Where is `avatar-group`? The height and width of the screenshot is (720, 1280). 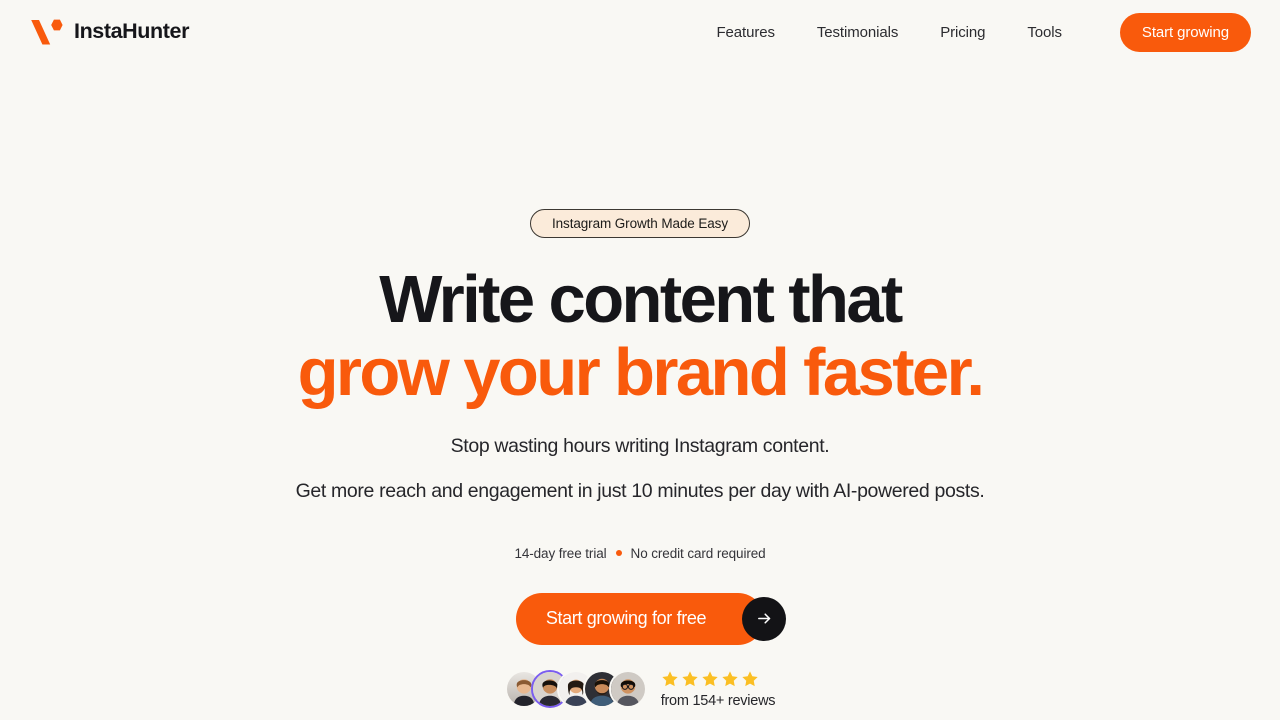
avatar-group is located at coordinates (575, 689).